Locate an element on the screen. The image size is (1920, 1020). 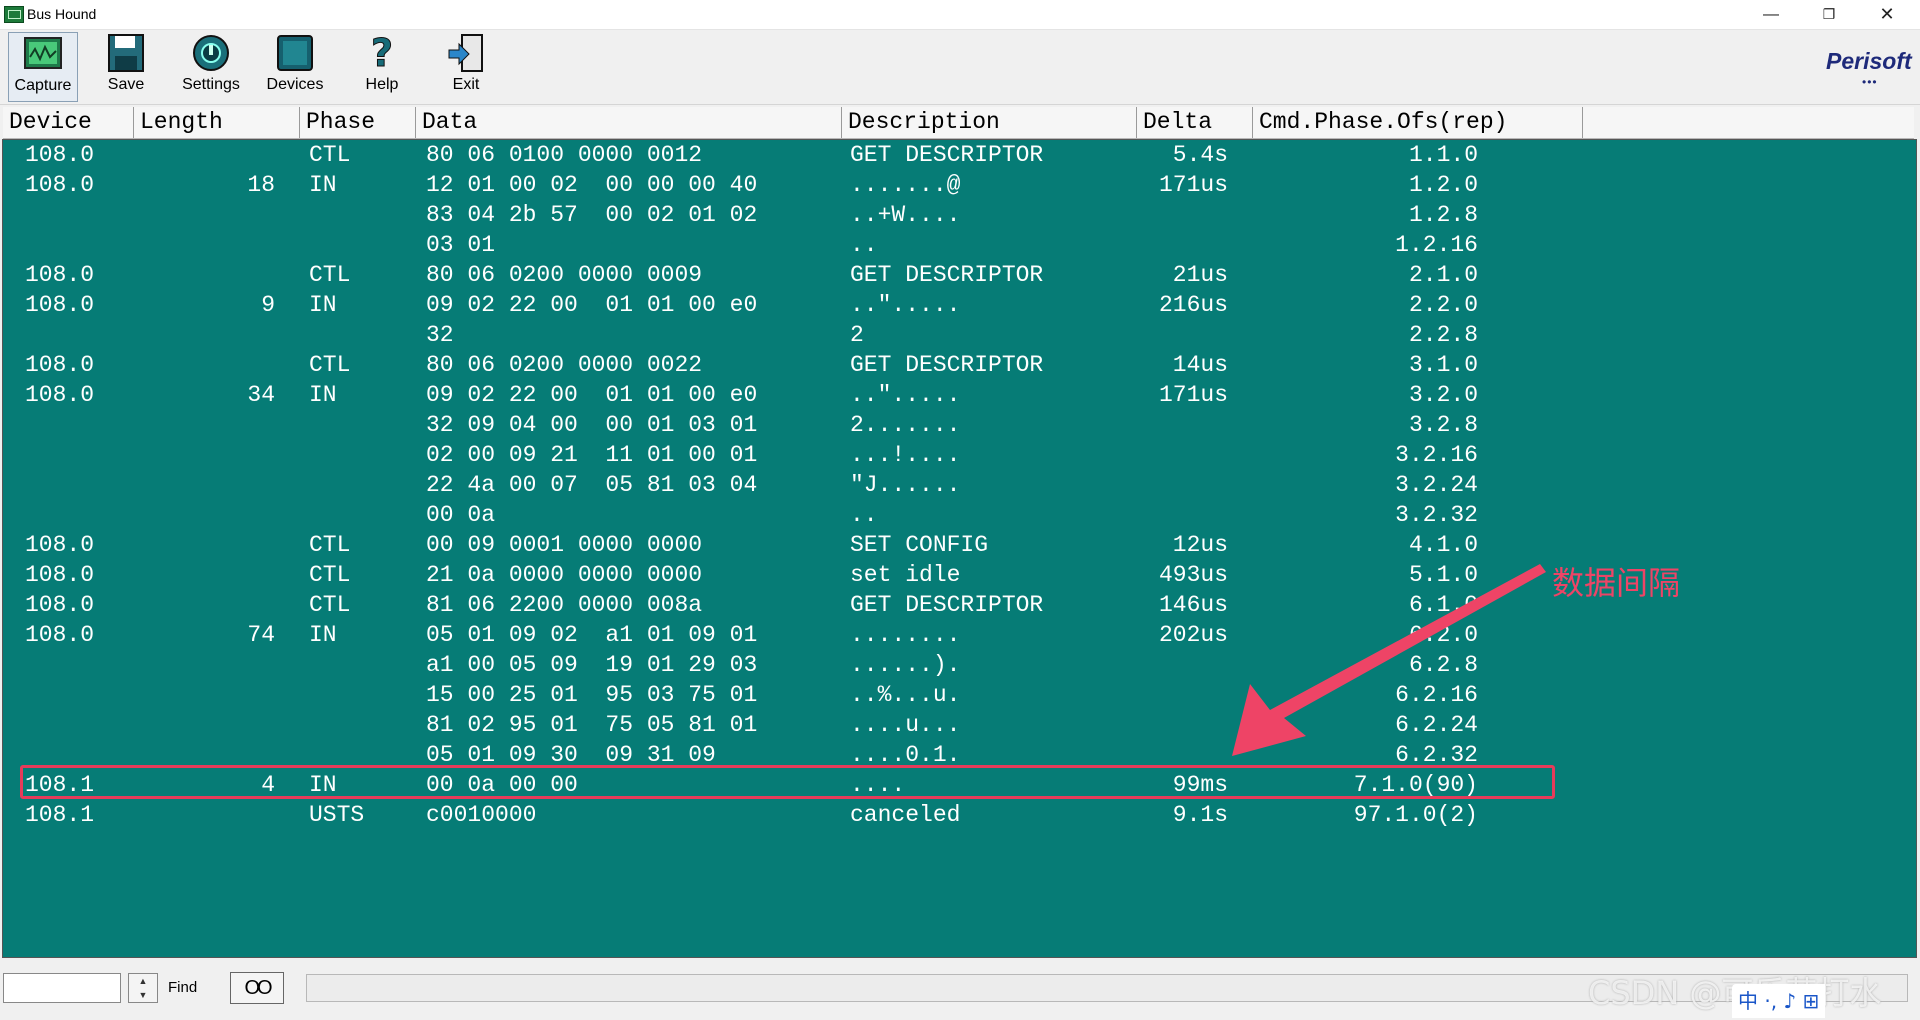
cell-length: 18 is located at coordinates (261, 185).